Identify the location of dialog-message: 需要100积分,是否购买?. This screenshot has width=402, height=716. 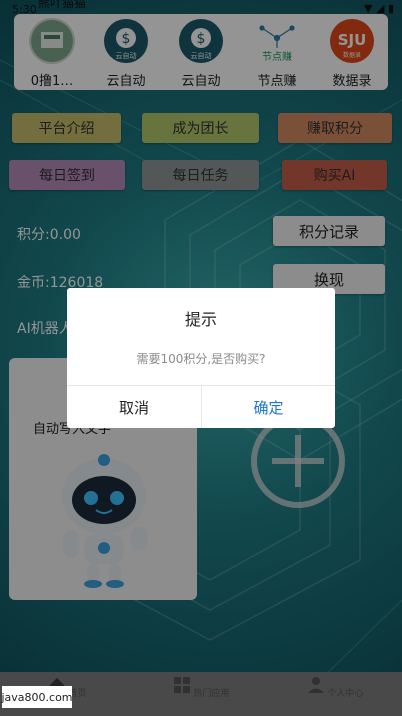
(201, 359).